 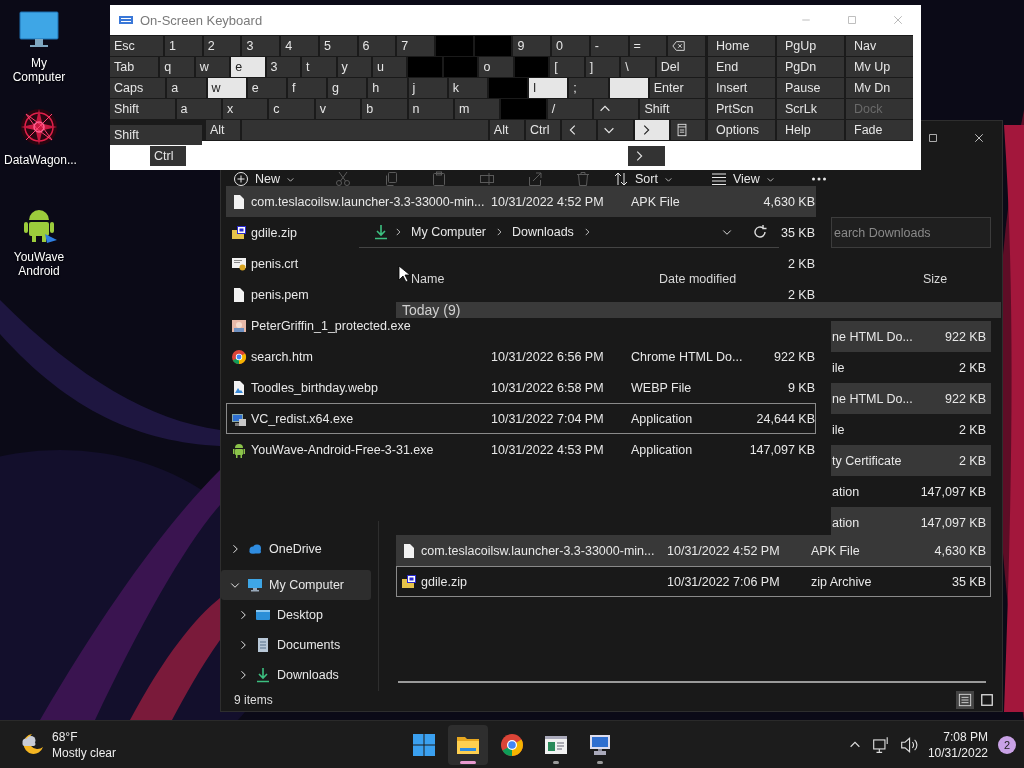 I want to click on keyboard-key: k, so click(x=467, y=88).